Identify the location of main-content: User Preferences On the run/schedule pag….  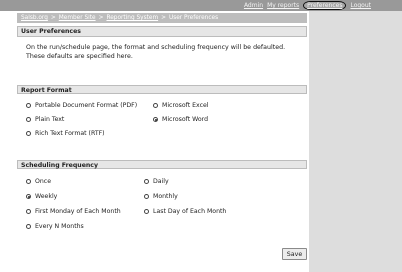
(162, 44).